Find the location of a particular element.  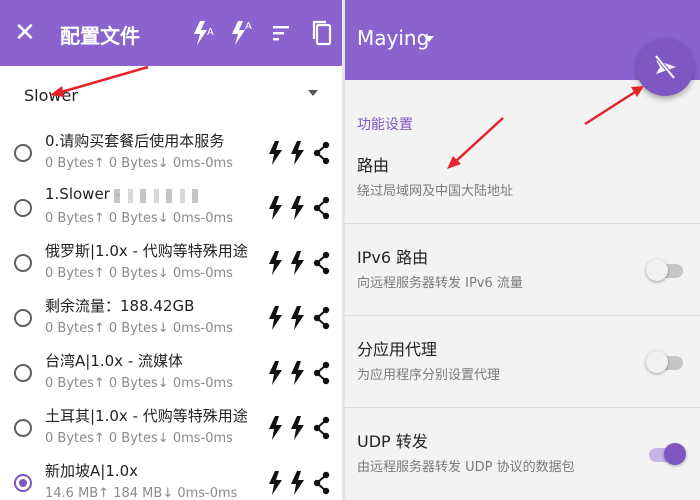

setting-item: UDP 转发 由远程服务器转发 UDP 协议的数据包 is located at coordinates (522, 457).